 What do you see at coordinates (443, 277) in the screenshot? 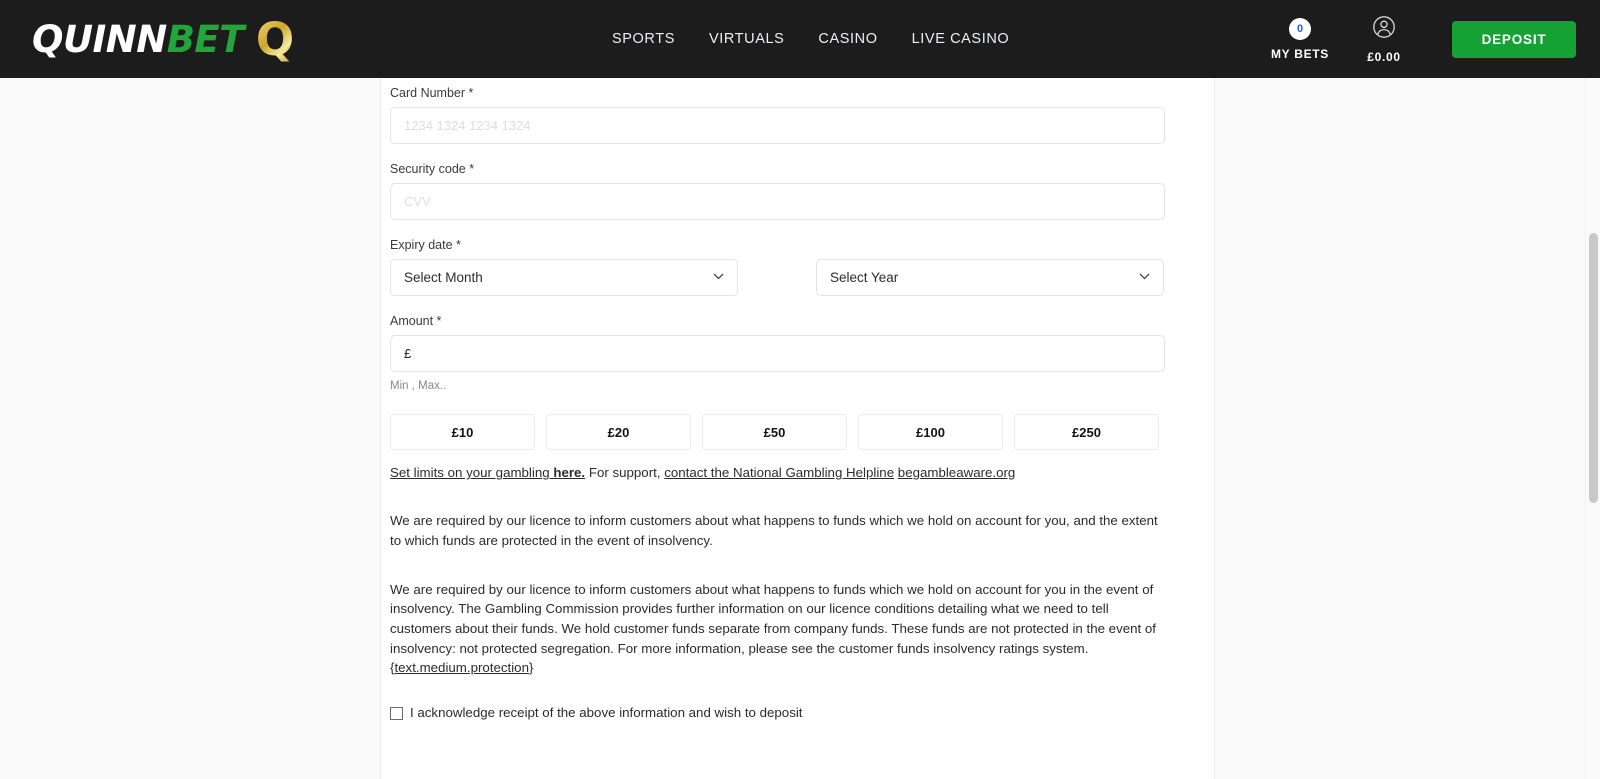
I see `expiry-month-value: Select Month` at bounding box center [443, 277].